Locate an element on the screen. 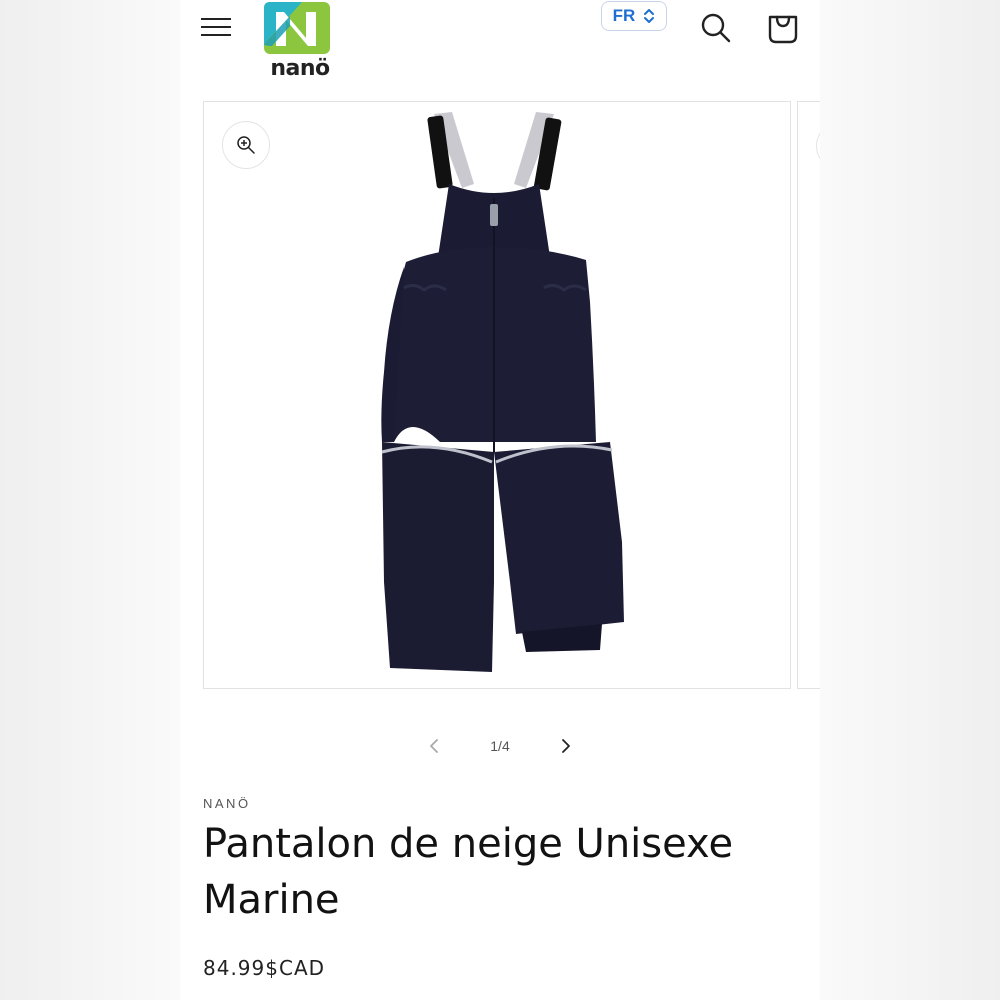  zoom-button is located at coordinates (246, 145).